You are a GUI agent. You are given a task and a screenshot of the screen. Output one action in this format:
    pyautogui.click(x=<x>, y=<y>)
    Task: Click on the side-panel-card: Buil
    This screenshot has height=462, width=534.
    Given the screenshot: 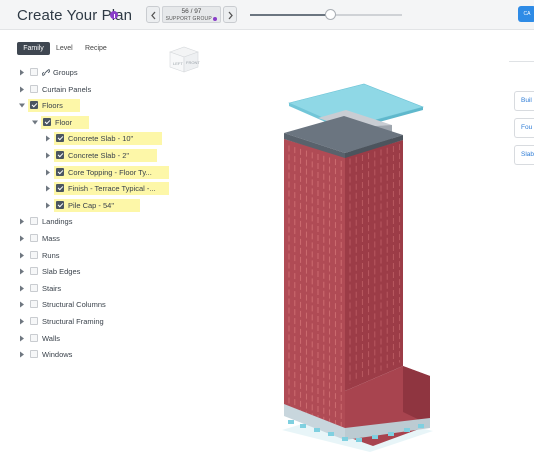 What is the action you would take?
    pyautogui.click(x=524, y=101)
    